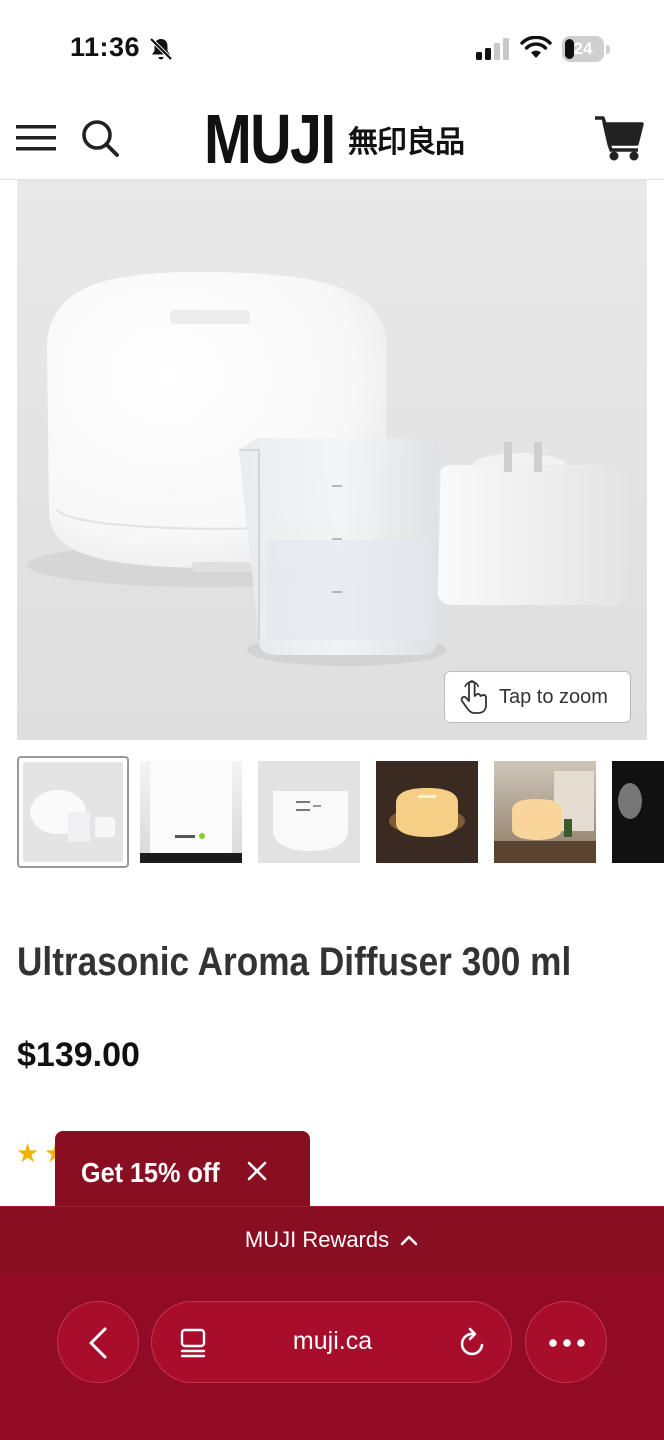 This screenshot has width=664, height=1440. I want to click on bell-slash-icon, so click(161, 49).